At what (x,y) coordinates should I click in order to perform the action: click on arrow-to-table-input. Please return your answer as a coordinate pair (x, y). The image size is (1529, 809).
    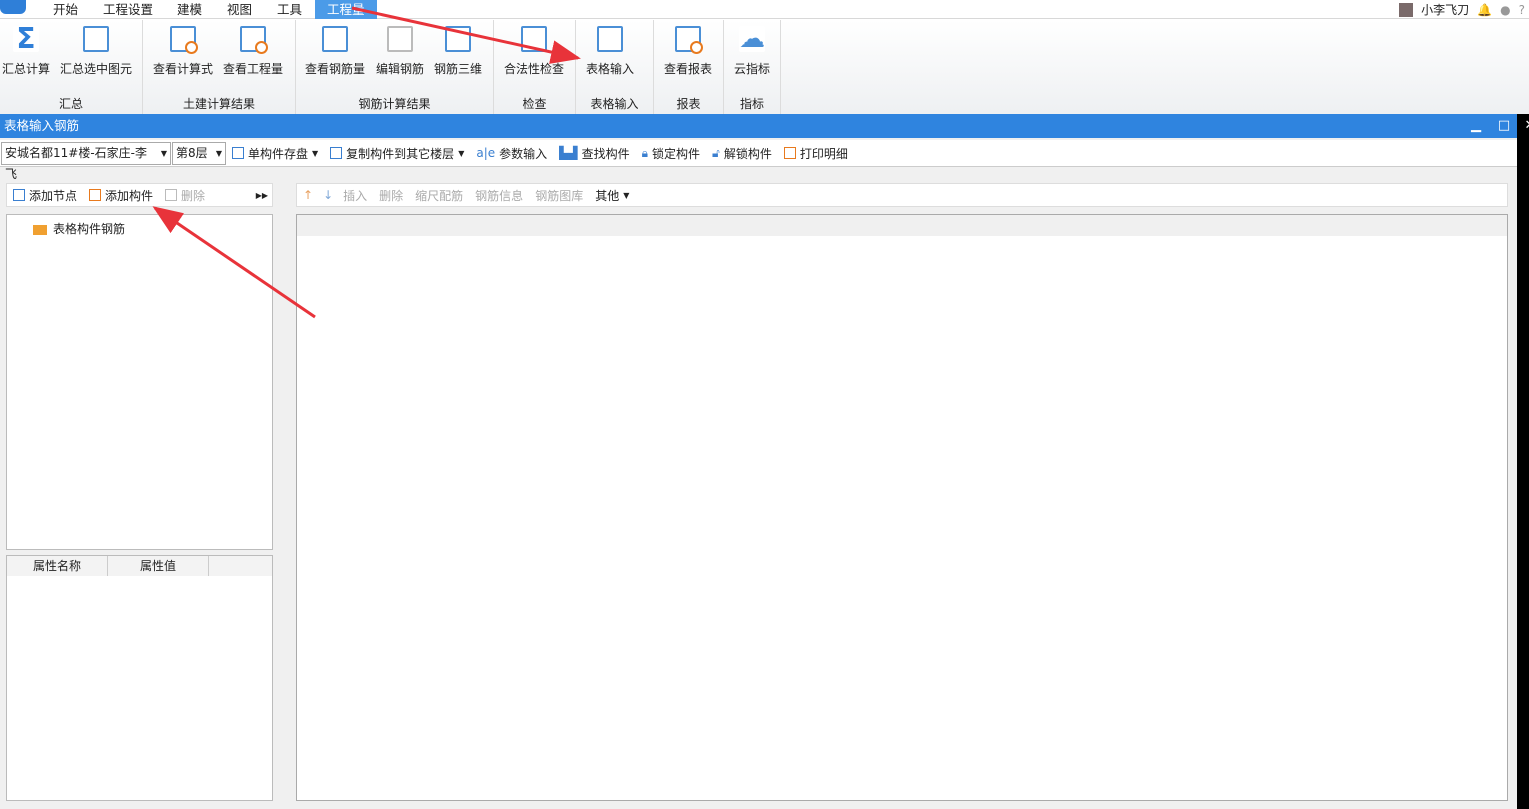
    Looking at the image, I should click on (466, 35).